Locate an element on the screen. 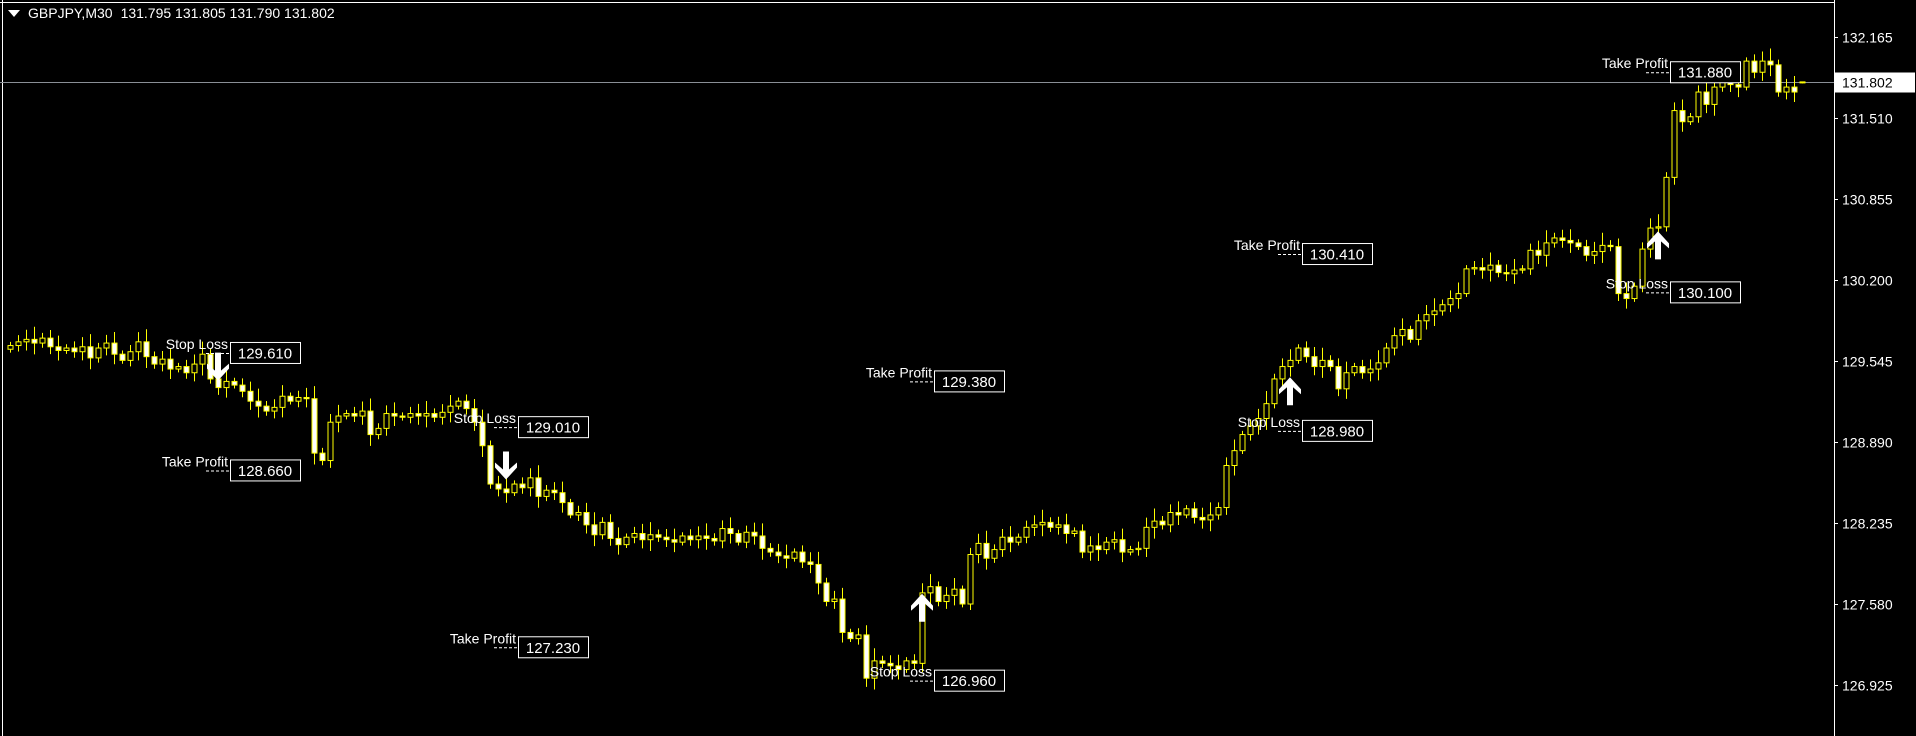 Image resolution: width=1916 pixels, height=736 pixels. level-value: 129.010 is located at coordinates (553, 428).